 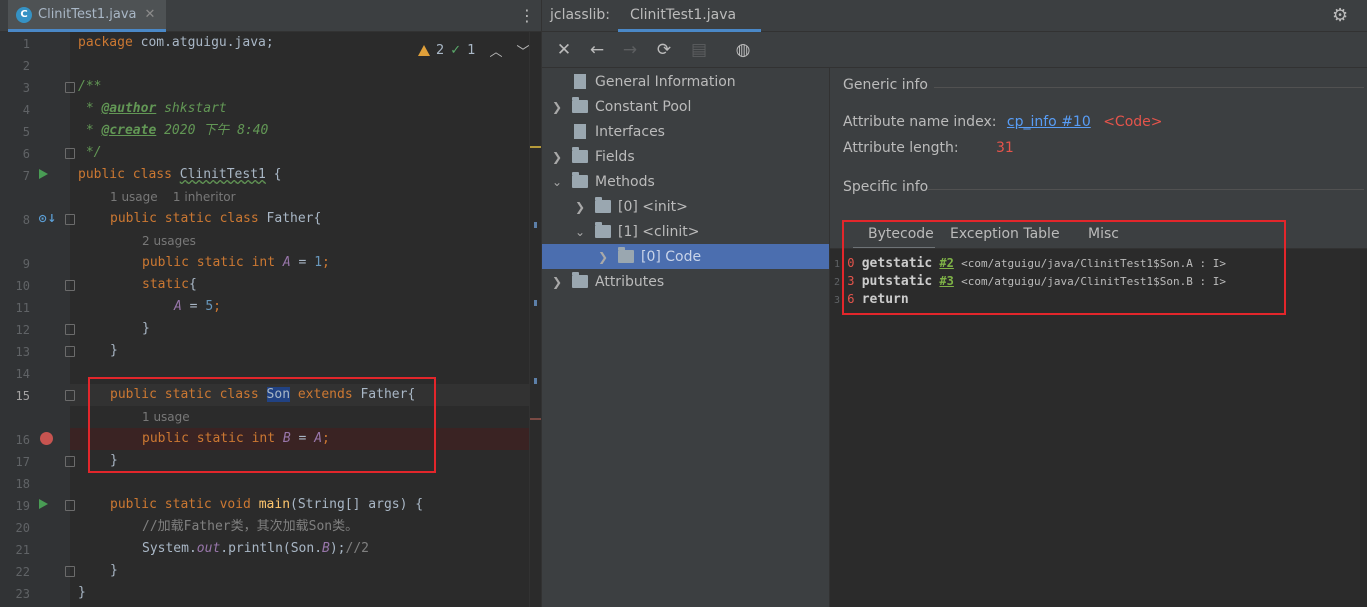 What do you see at coordinates (901, 148) in the screenshot?
I see `attribute-length-label: Attribute length:` at bounding box center [901, 148].